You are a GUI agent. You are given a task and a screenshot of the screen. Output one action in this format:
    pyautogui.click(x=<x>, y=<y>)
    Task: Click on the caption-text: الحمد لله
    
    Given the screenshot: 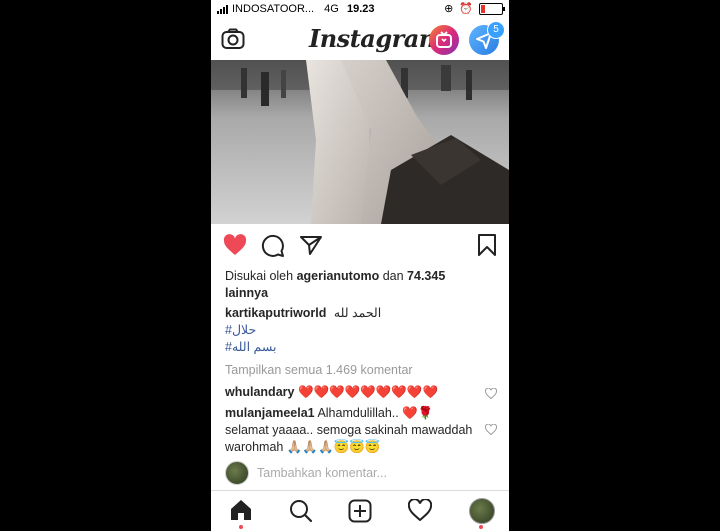 What is the action you would take?
    pyautogui.click(x=357, y=313)
    